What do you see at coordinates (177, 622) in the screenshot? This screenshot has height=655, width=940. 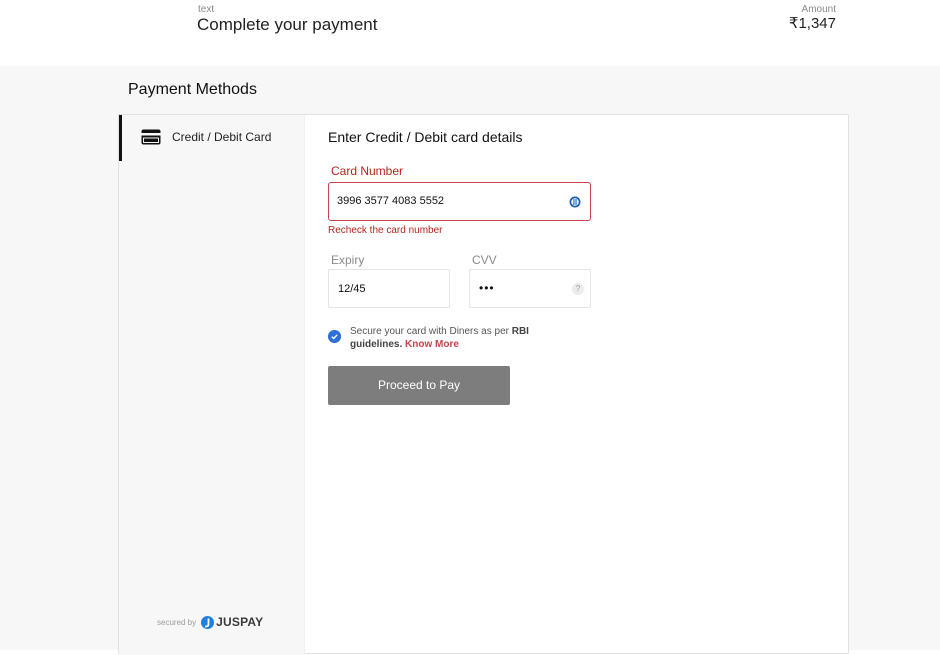 I see `secured-by-label: secured by` at bounding box center [177, 622].